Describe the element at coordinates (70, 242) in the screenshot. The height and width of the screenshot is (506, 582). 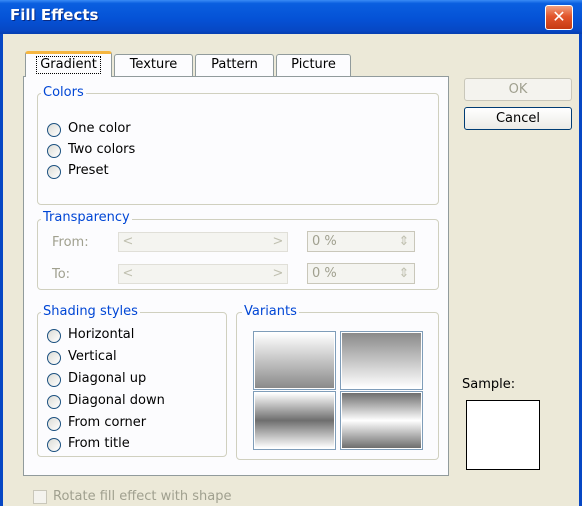
I see `from-label: From:` at that location.